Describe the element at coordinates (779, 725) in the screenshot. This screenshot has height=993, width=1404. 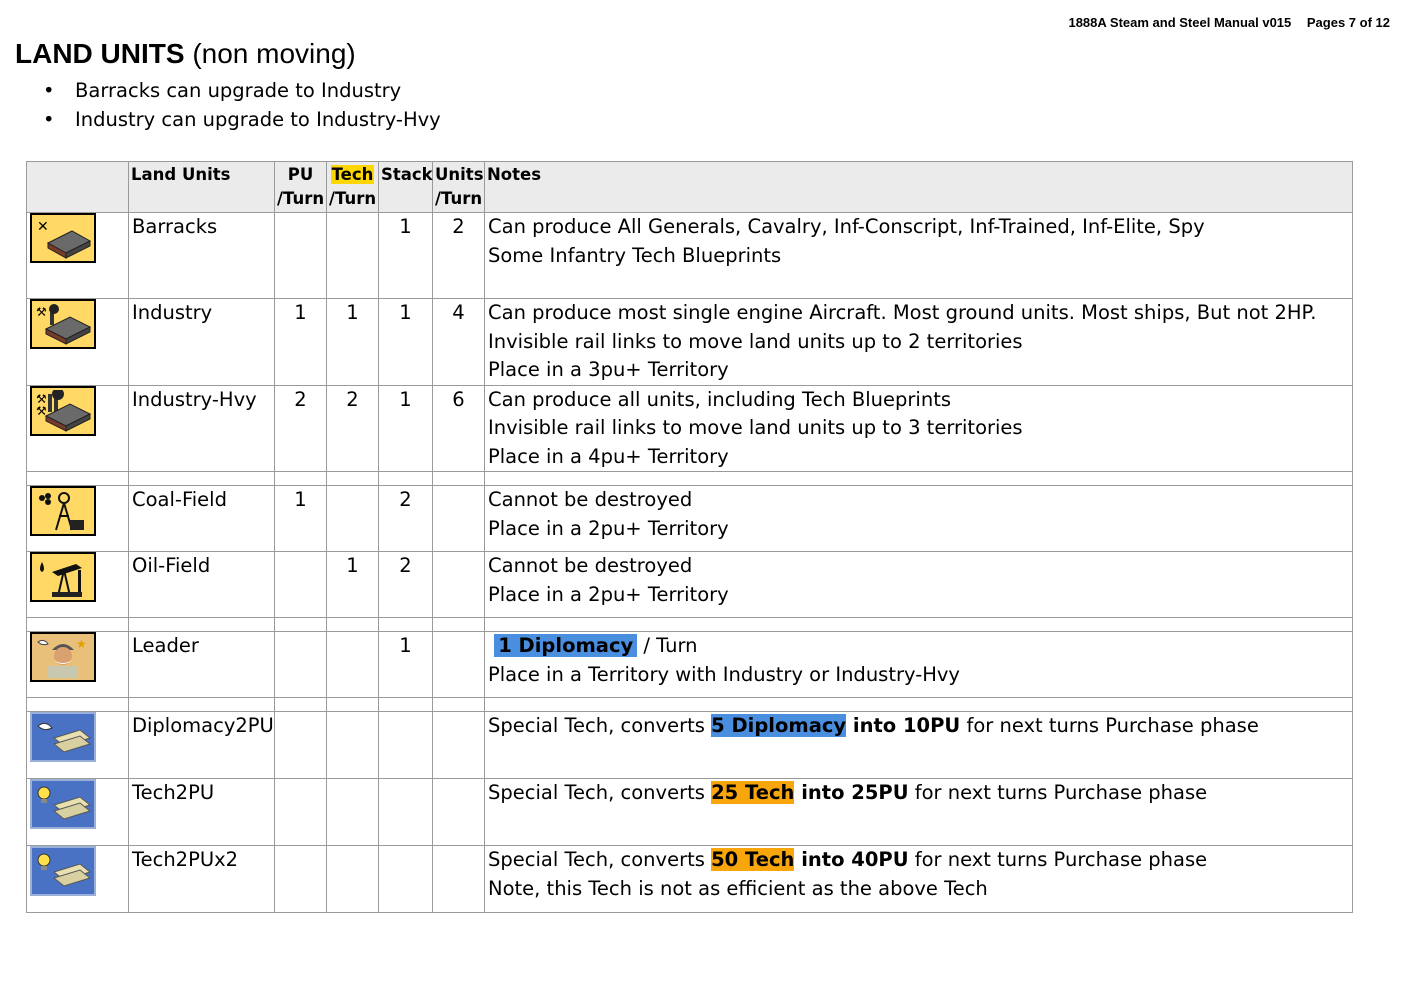
I see `diplomacy-highlight: 5 Diplomacy` at that location.